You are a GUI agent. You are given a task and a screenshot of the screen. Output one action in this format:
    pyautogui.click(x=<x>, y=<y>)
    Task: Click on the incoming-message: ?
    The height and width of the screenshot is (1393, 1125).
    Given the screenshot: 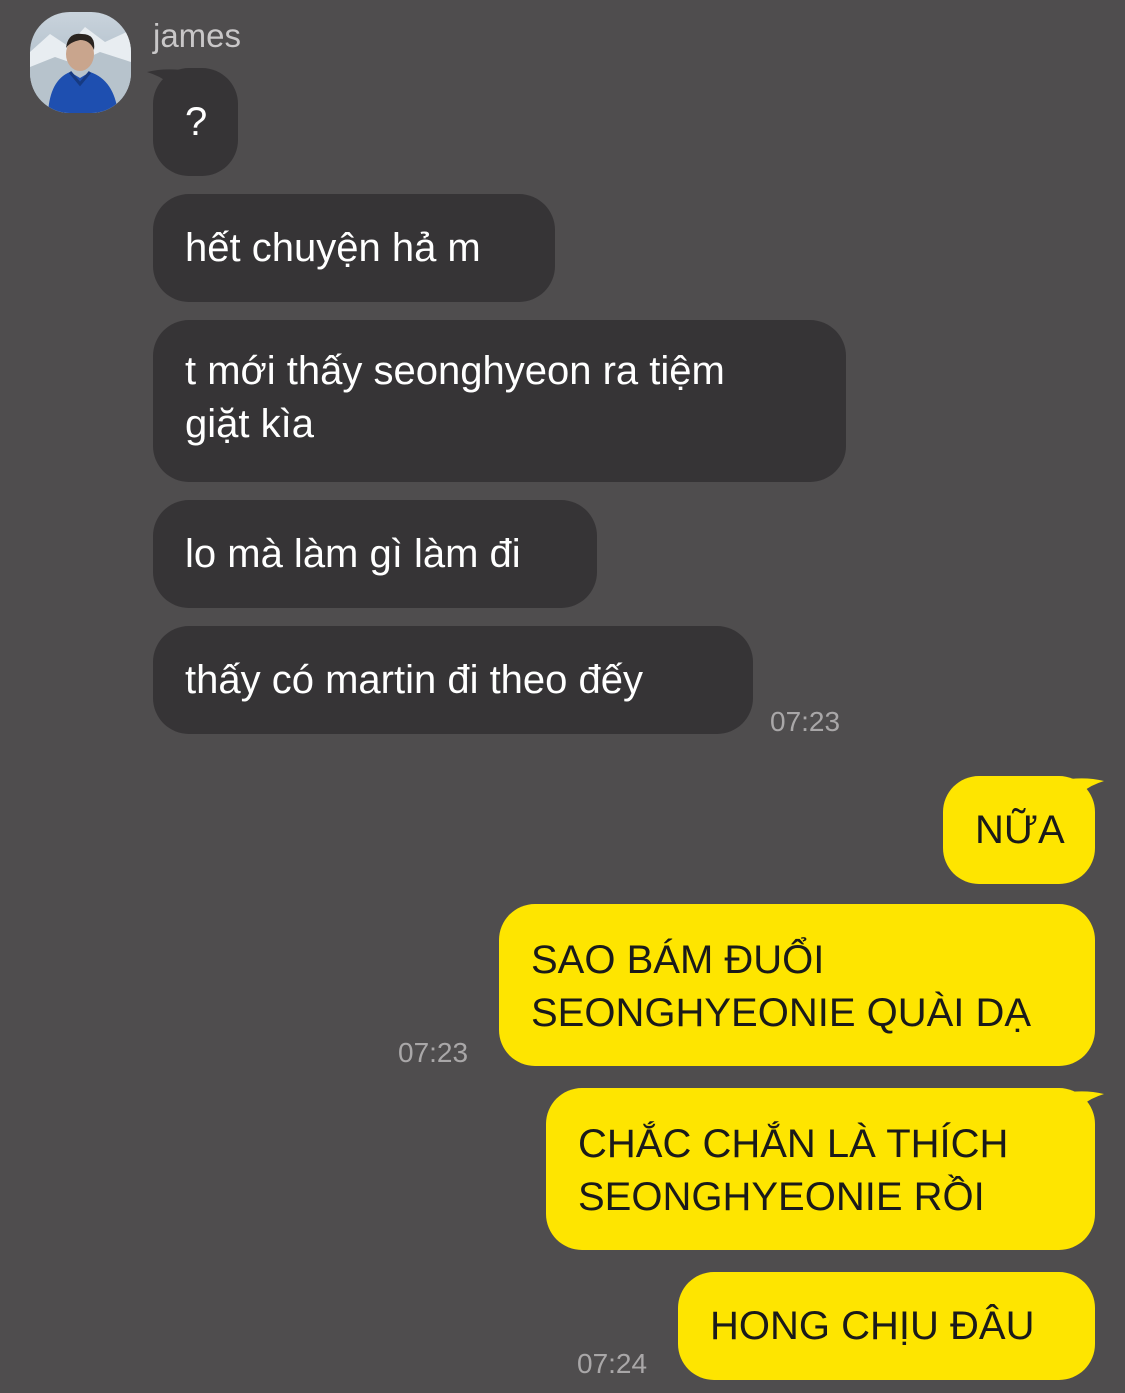 What is the action you would take?
    pyautogui.click(x=195, y=122)
    